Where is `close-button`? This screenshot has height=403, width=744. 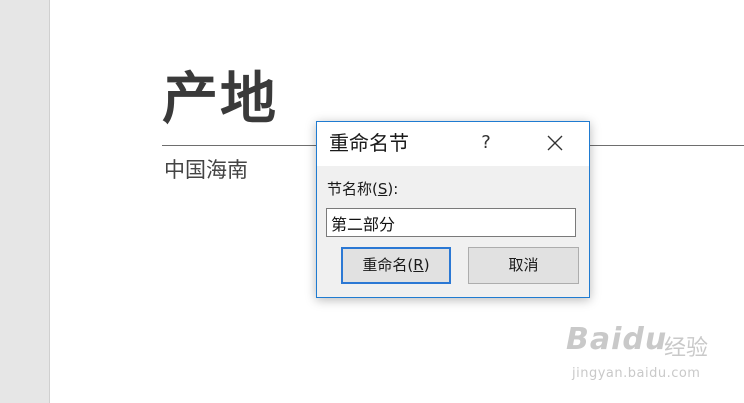
close-button is located at coordinates (555, 143).